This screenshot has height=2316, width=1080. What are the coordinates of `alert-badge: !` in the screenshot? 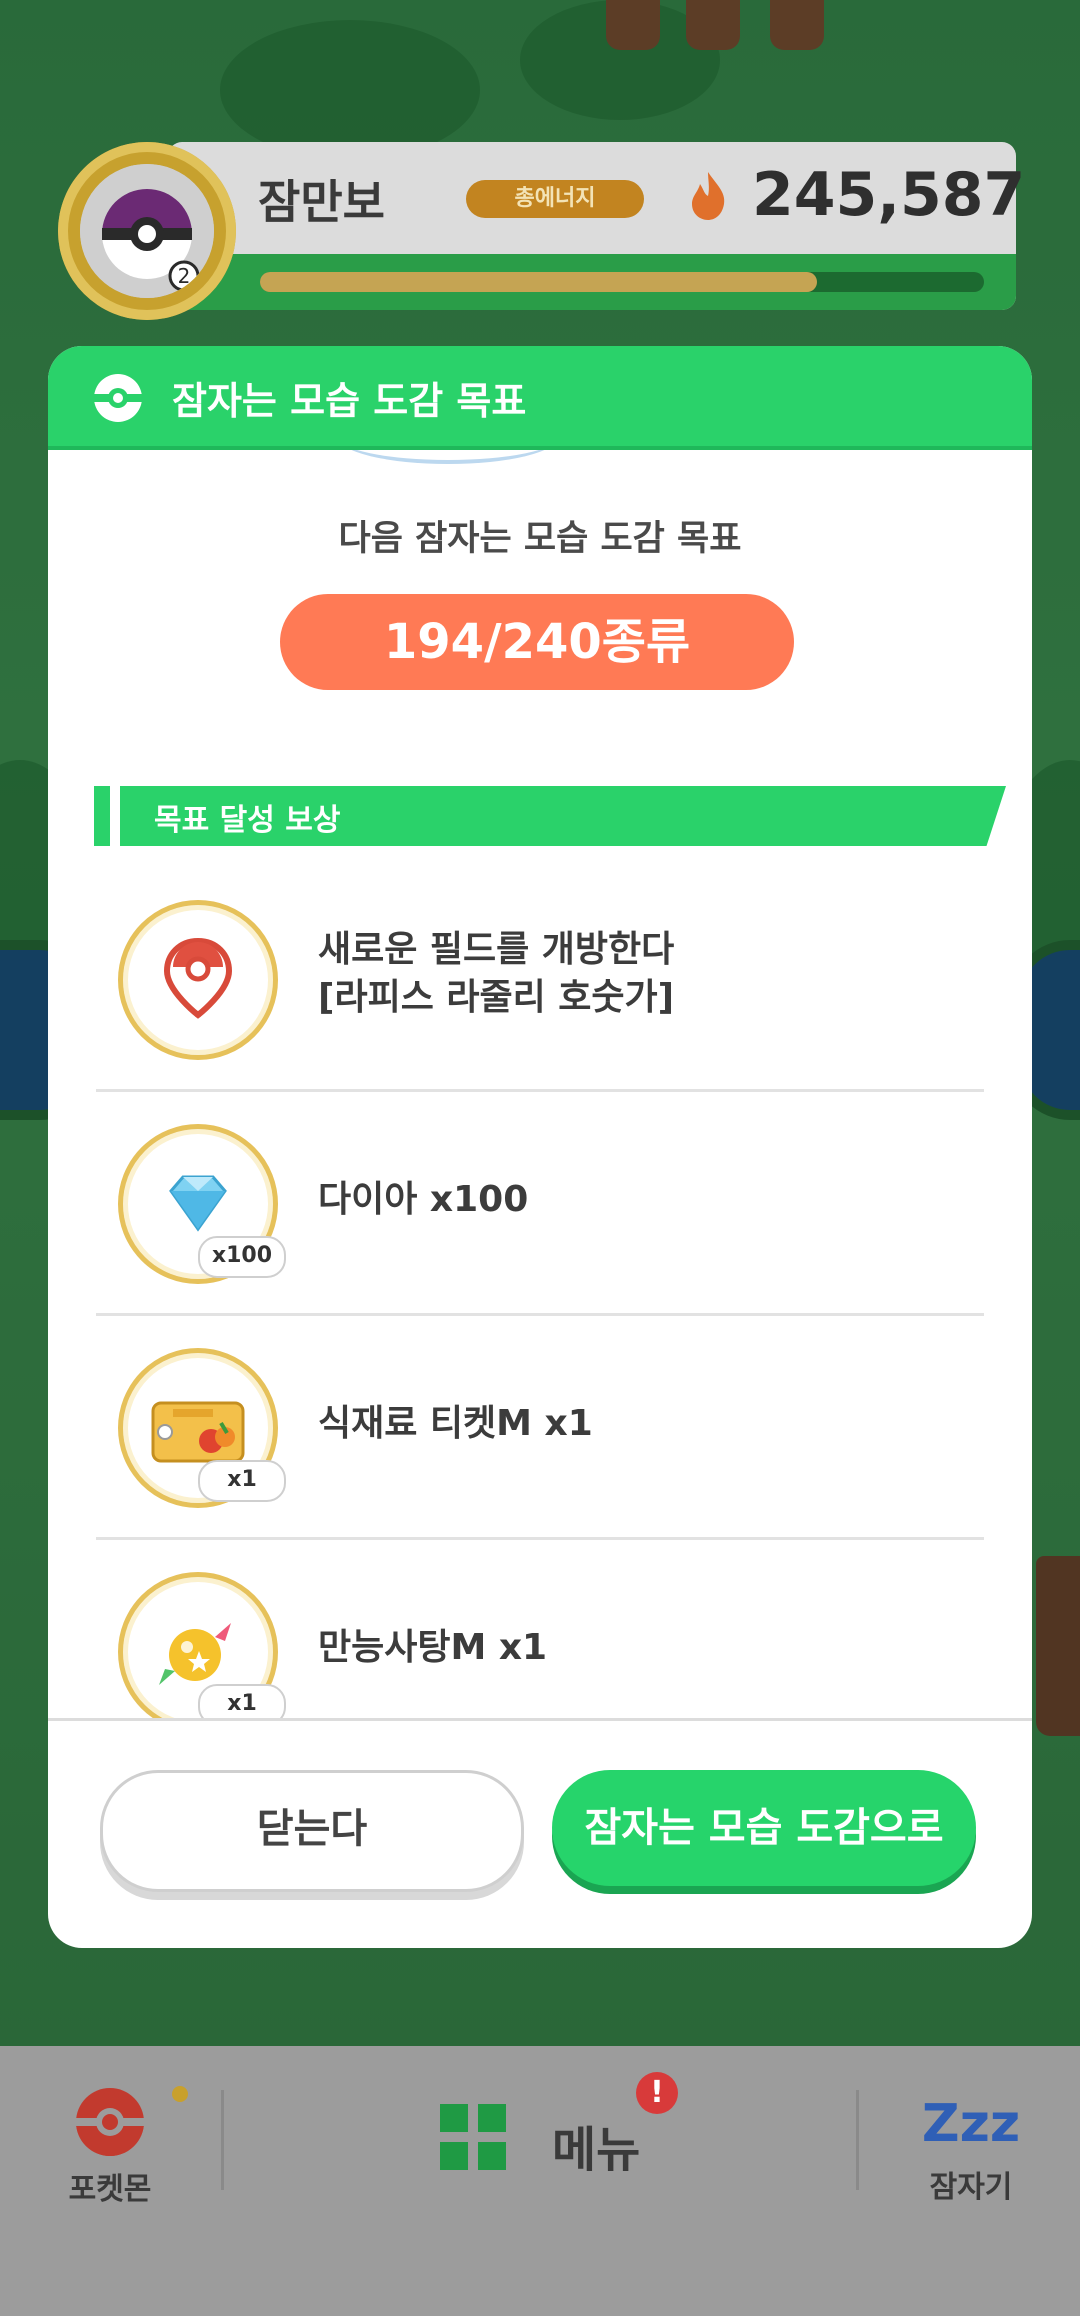 It's located at (657, 2093).